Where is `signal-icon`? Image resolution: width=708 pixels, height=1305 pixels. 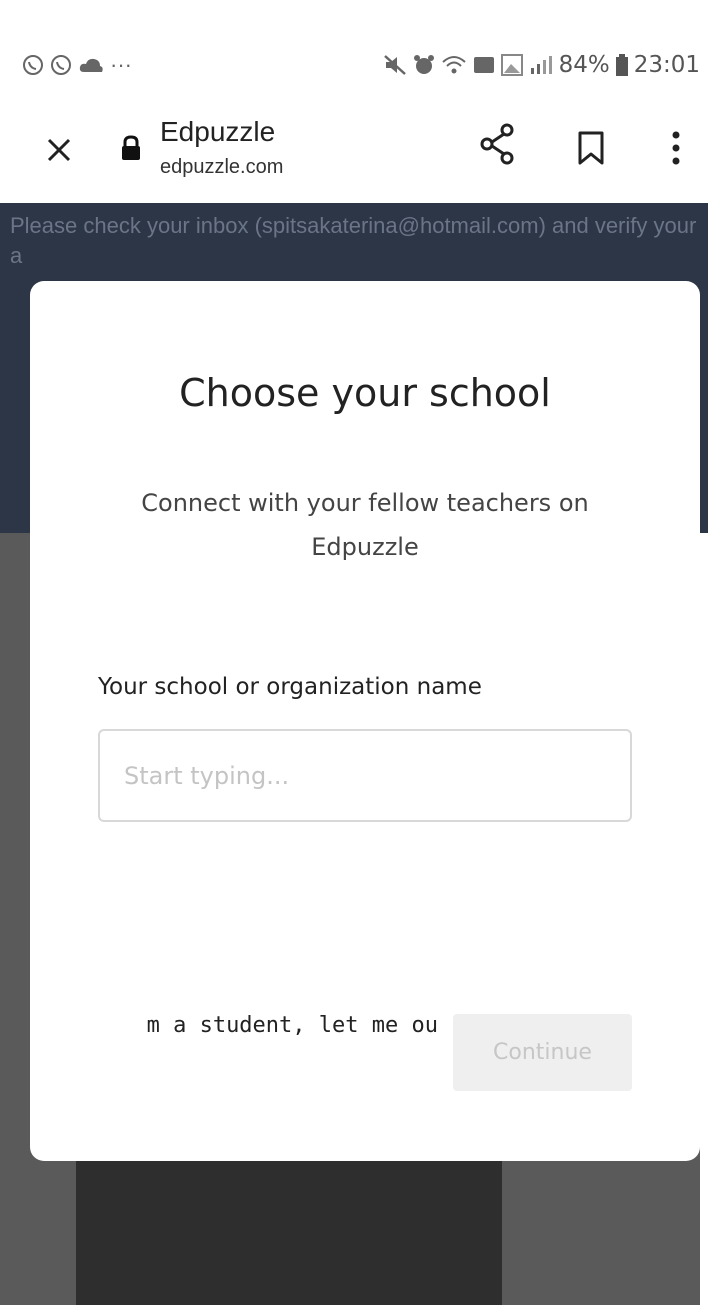
signal-icon is located at coordinates (541, 65).